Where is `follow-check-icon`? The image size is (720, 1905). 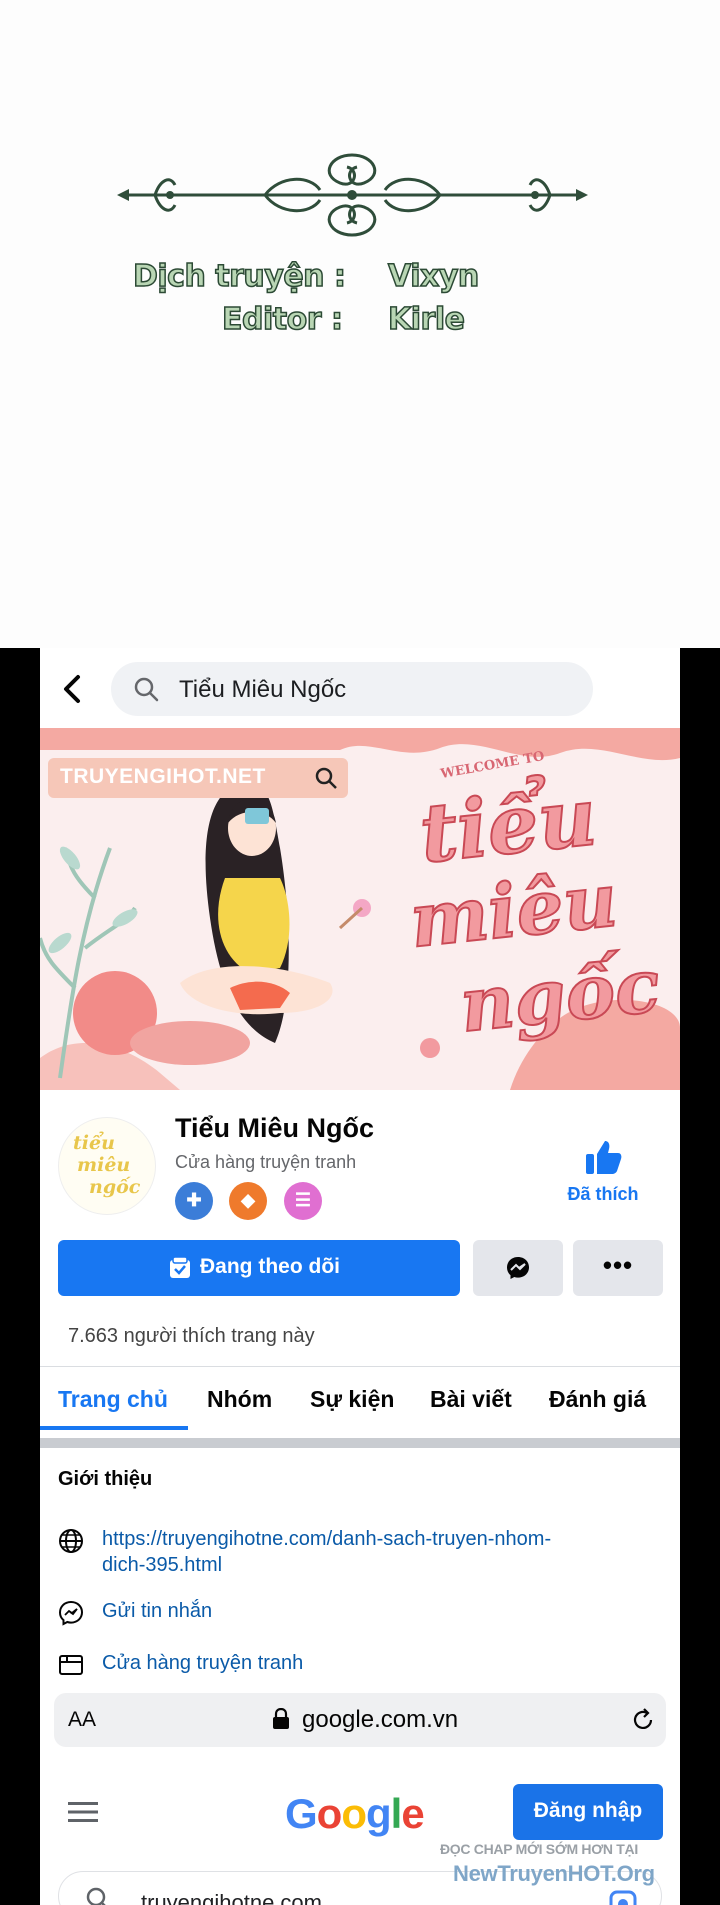 follow-check-icon is located at coordinates (180, 1267).